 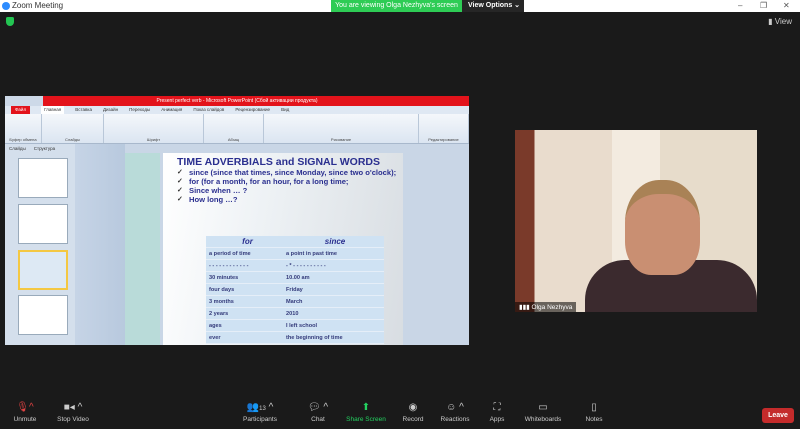 I want to click on slide-bullet: Since when … ?, so click(x=283, y=190).